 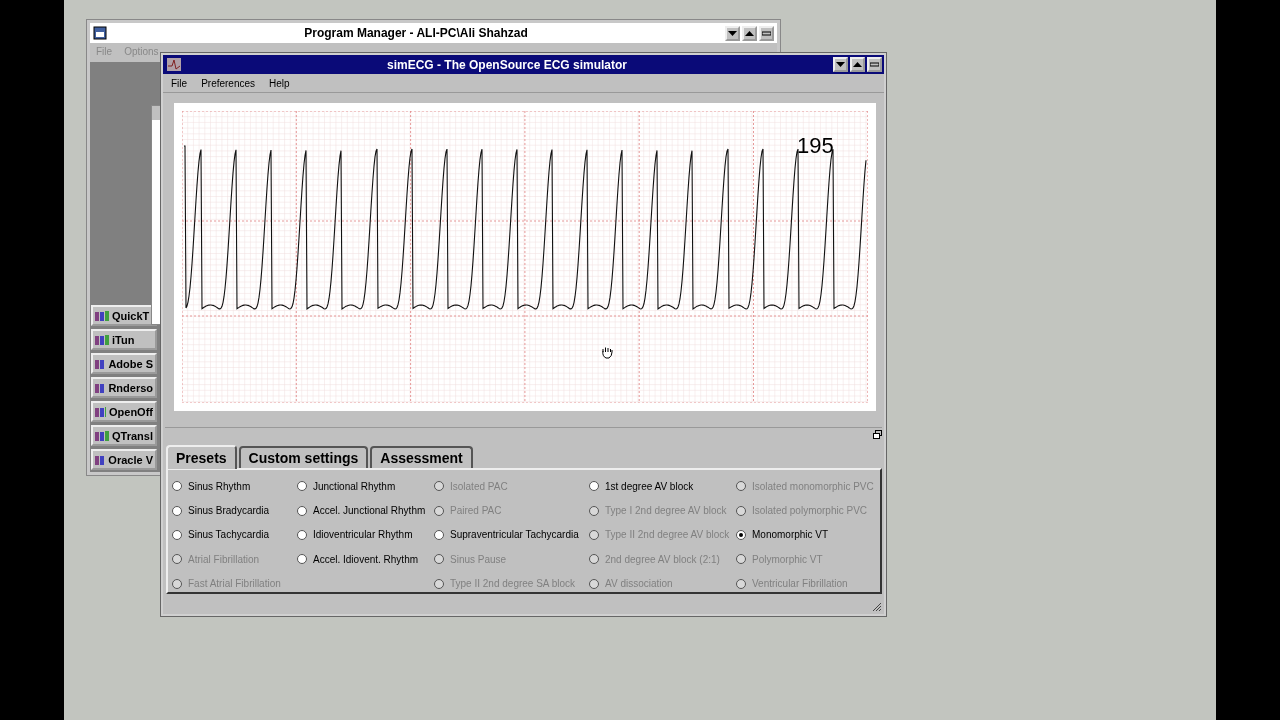 I want to click on radio-option: Accel. Junctional Rhythm, so click(x=365, y=510).